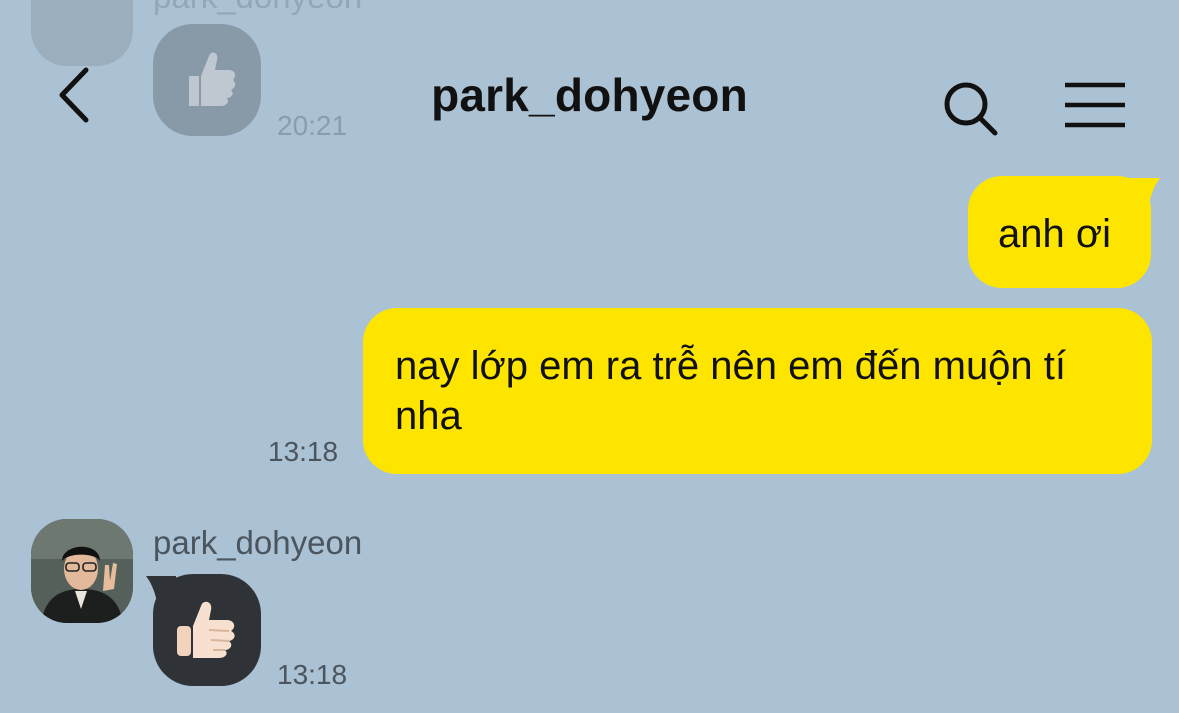  I want to click on profile-photo, so click(82, 571).